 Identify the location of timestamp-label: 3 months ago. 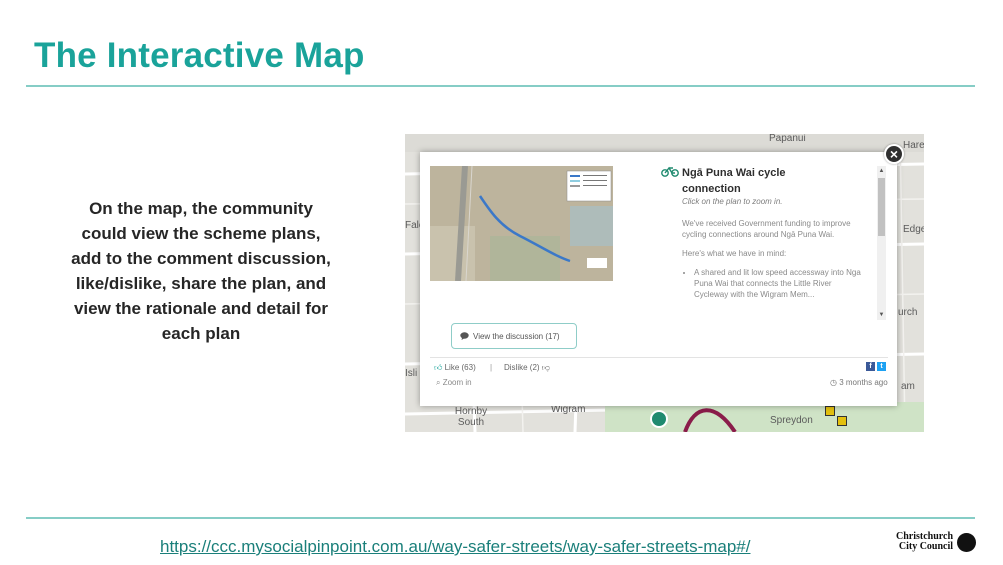
(863, 382).